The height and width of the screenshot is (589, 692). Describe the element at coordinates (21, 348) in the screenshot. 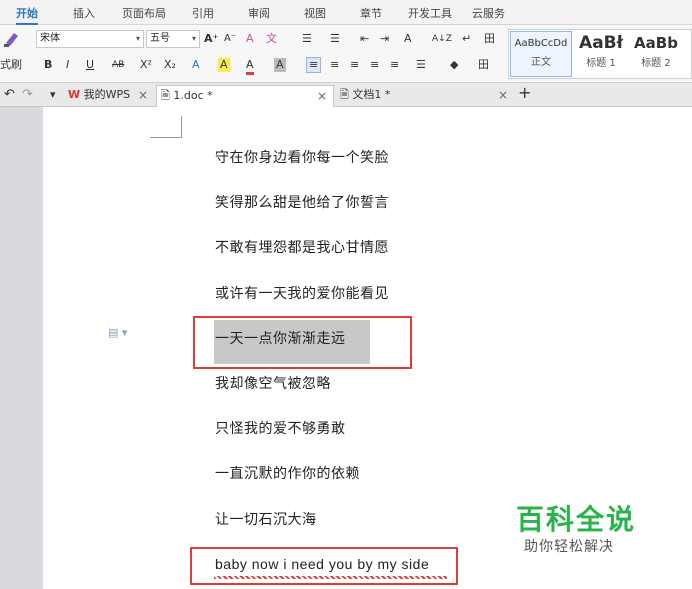

I see `left-gutter` at that location.